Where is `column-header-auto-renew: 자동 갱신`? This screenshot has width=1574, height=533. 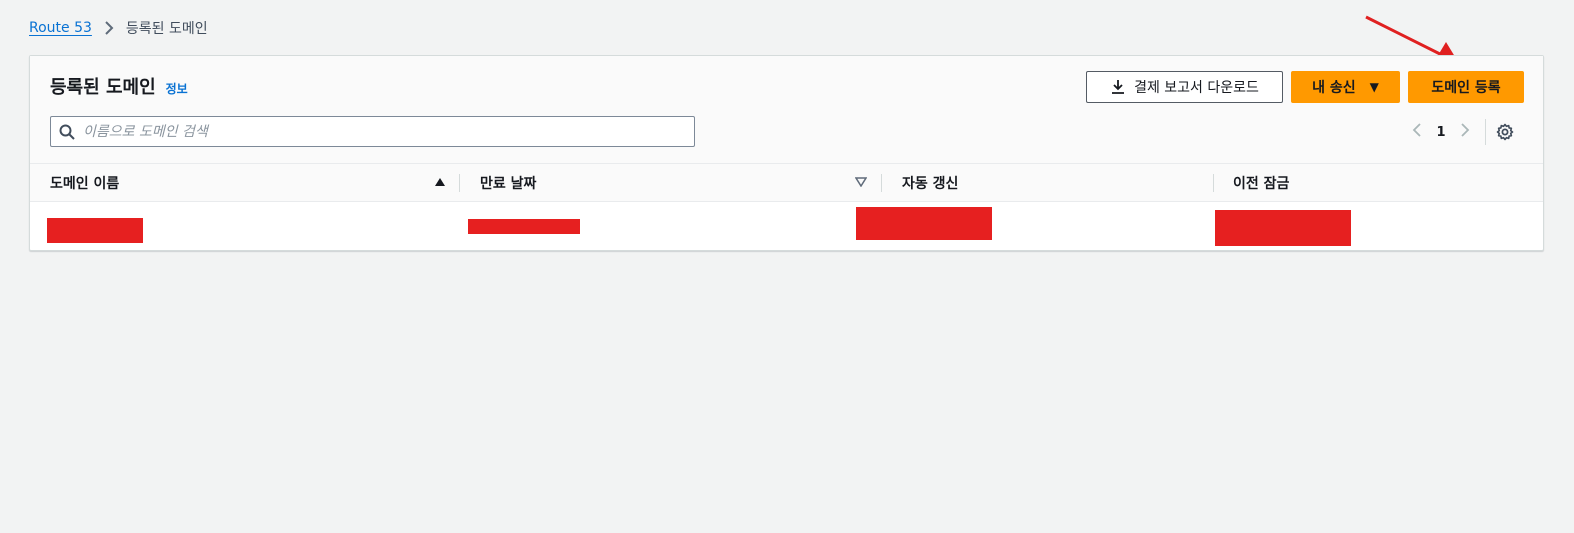 column-header-auto-renew: 자동 갱신 is located at coordinates (1052, 183).